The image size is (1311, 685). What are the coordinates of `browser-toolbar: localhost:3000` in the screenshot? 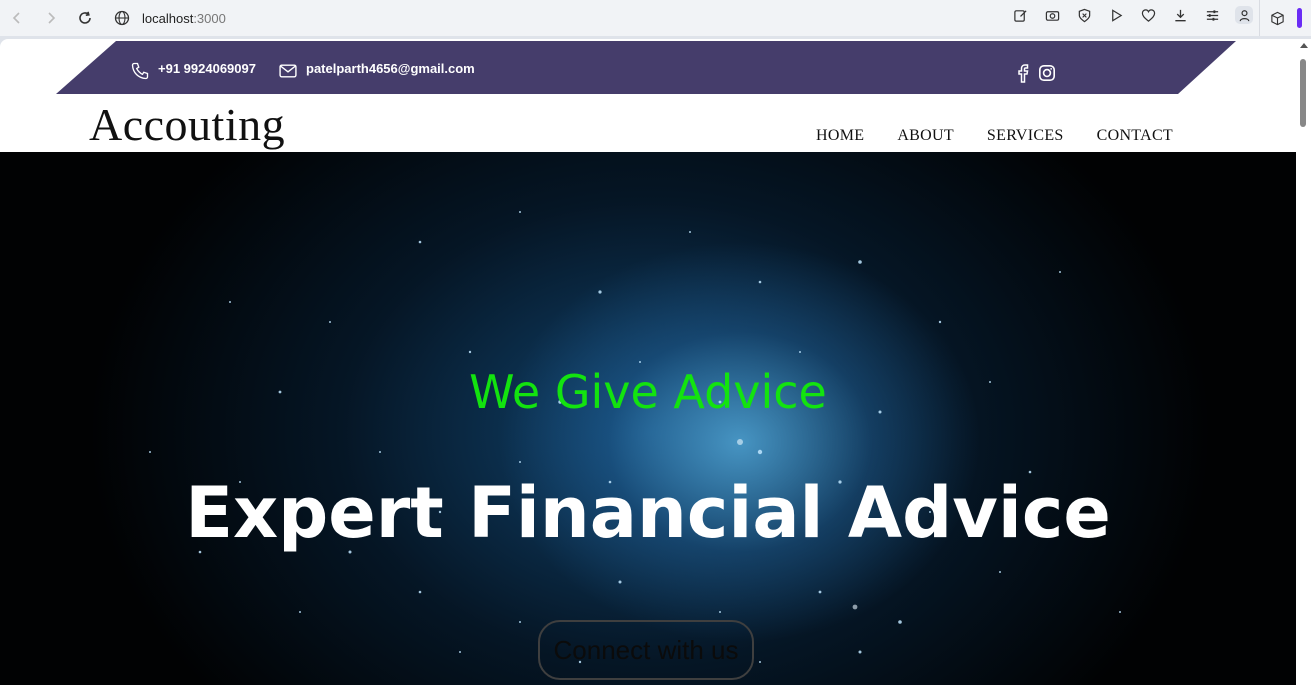 It's located at (655, 18).